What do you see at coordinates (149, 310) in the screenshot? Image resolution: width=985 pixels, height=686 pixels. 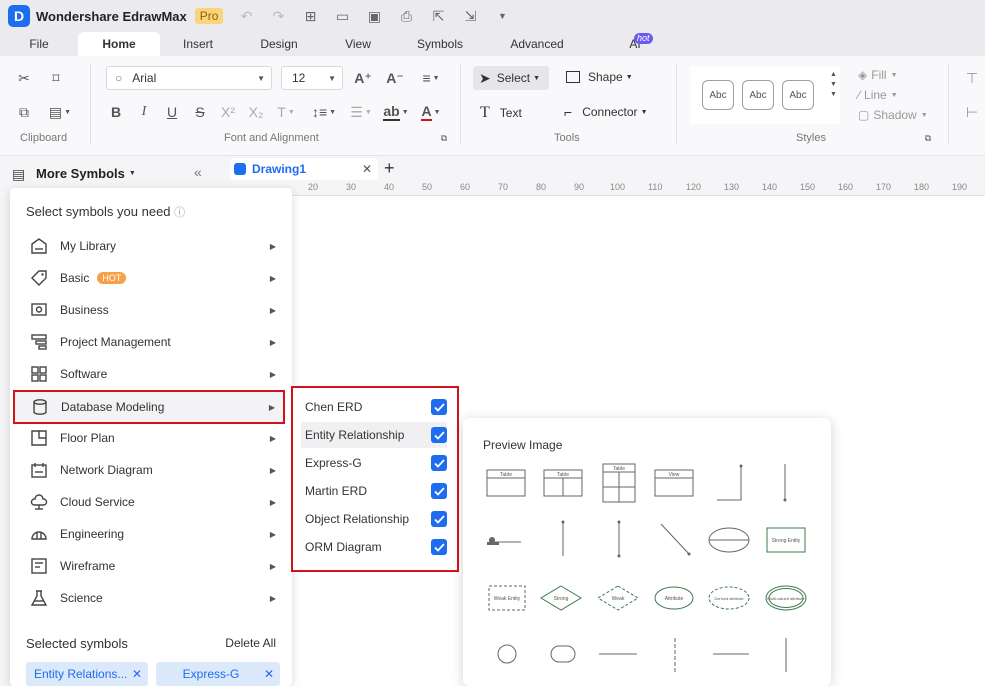 I see `category-business: Business ▶` at bounding box center [149, 310].